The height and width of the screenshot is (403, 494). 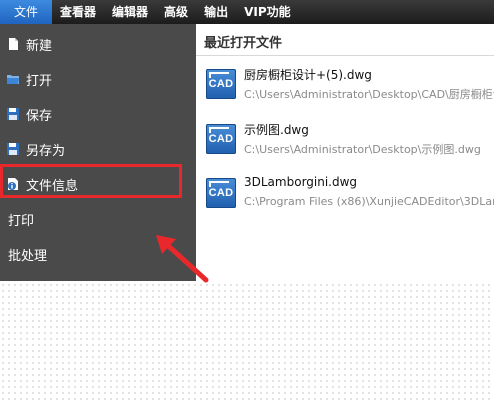 What do you see at coordinates (216, 12) in the screenshot?
I see `menu-output: 输出` at bounding box center [216, 12].